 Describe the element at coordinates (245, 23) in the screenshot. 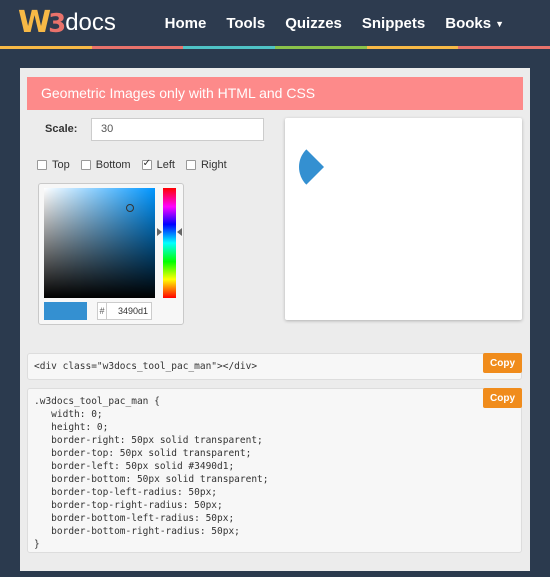

I see `nav-tools: Tools` at that location.